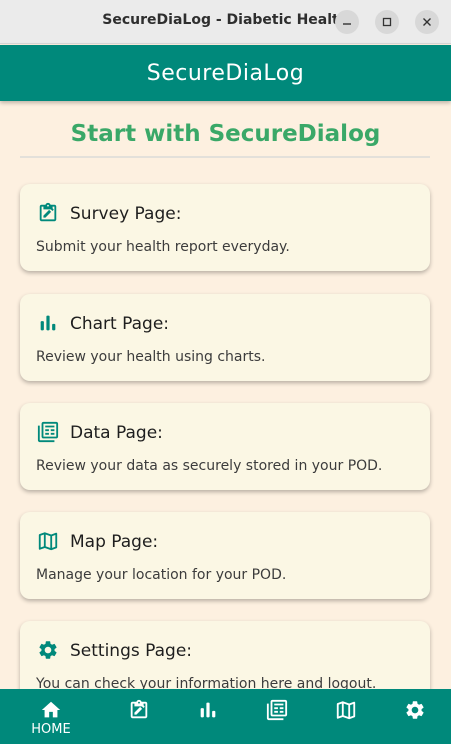 The image size is (451, 744). I want to click on nav-settings, so click(415, 716).